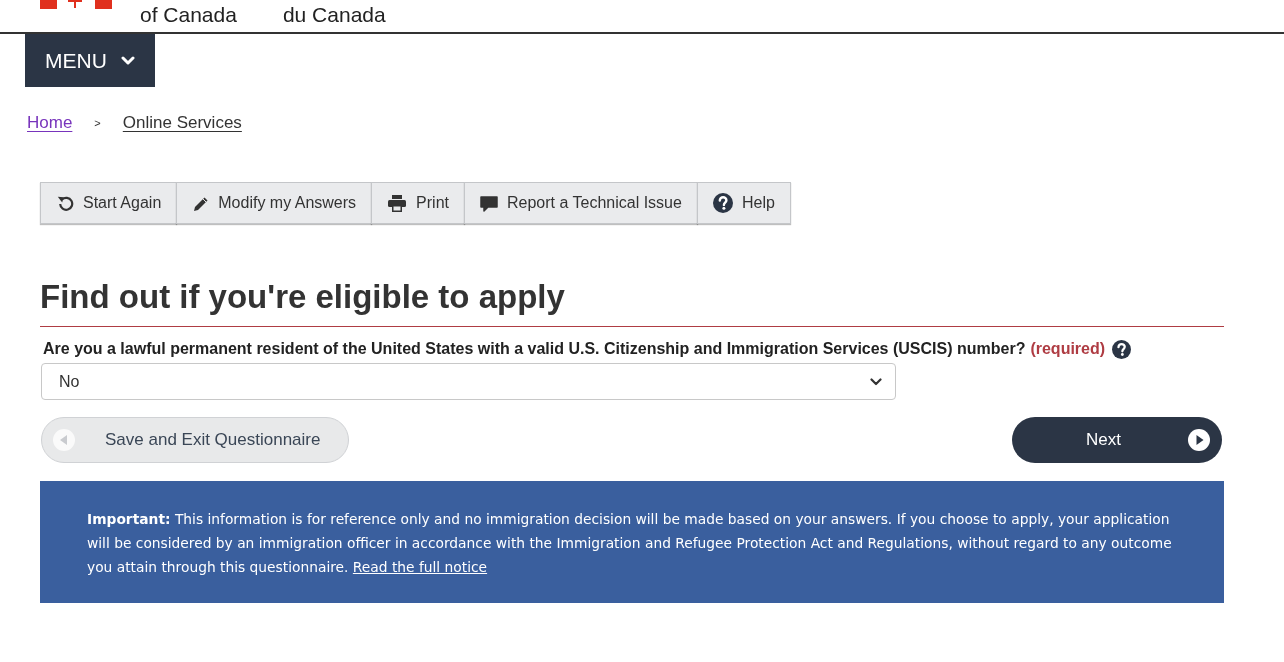 The width and height of the screenshot is (1284, 662). Describe the element at coordinates (90, 60) in the screenshot. I see `menu-button: MENU` at that location.